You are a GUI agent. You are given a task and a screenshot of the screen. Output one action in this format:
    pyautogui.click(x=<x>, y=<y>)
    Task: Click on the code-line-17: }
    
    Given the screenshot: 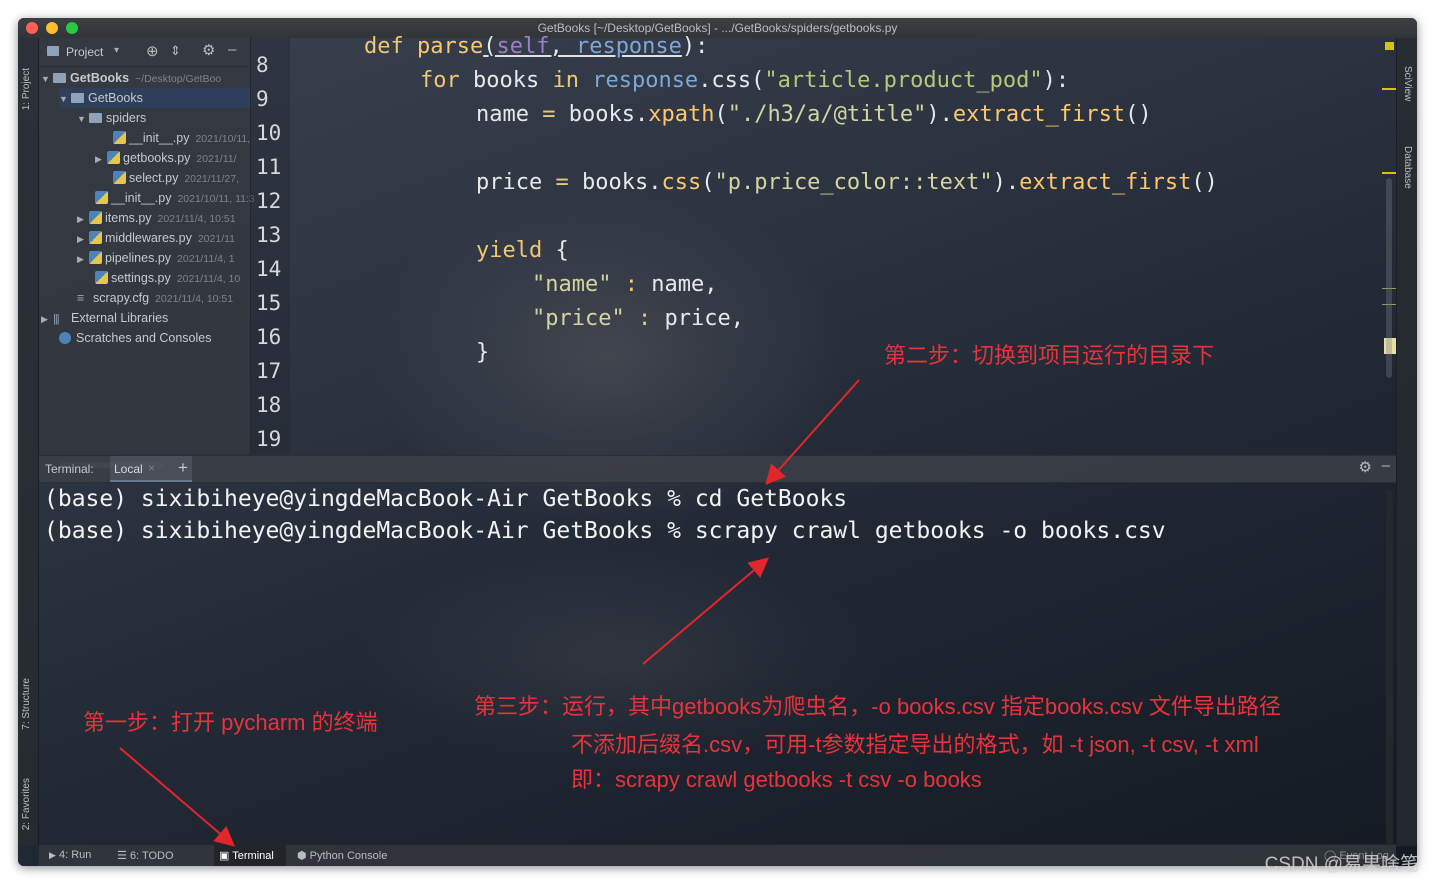 What is the action you would take?
    pyautogui.click(x=482, y=352)
    